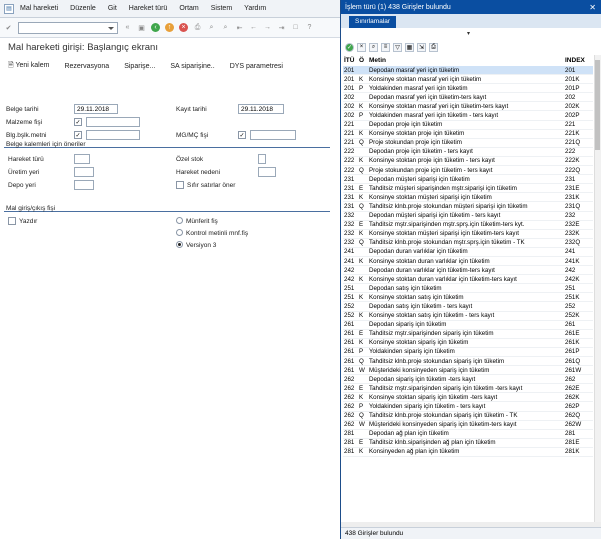 The image size is (601, 539). What do you see at coordinates (28, 66) in the screenshot?
I see `new-item-button: 🗎 Yeni kalem` at bounding box center [28, 66].